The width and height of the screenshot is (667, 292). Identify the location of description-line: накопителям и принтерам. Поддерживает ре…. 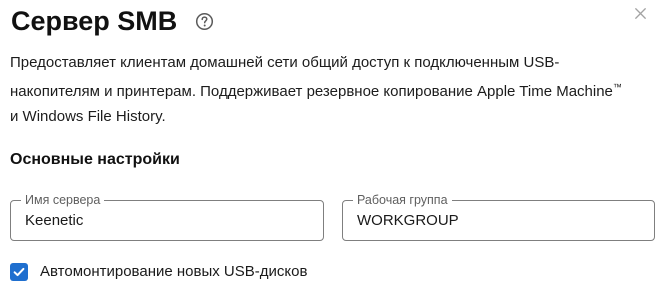
(330, 89).